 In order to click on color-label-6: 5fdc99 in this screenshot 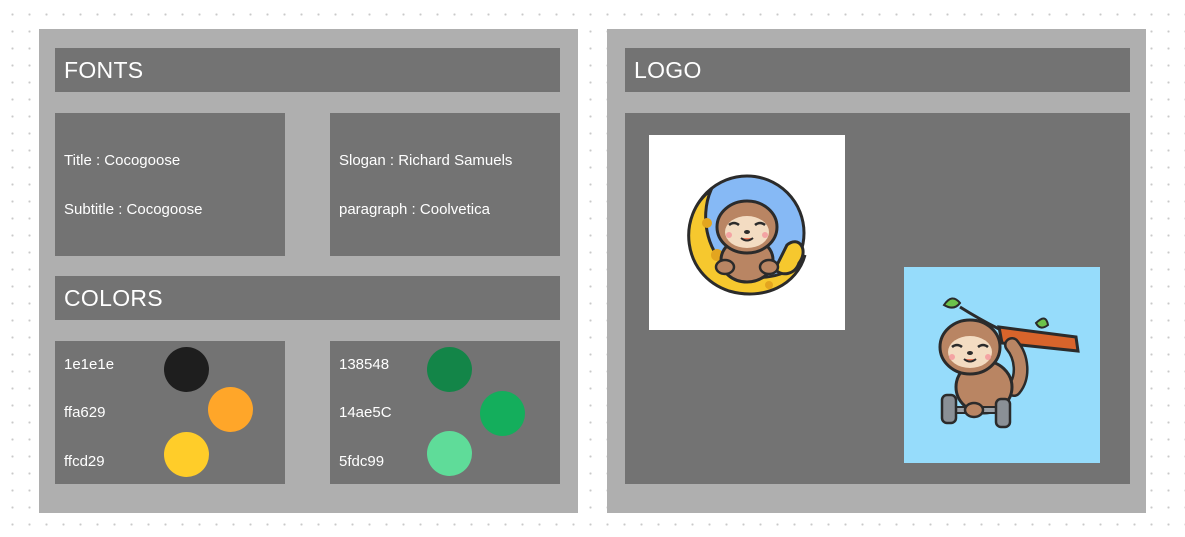, I will do `click(362, 461)`.